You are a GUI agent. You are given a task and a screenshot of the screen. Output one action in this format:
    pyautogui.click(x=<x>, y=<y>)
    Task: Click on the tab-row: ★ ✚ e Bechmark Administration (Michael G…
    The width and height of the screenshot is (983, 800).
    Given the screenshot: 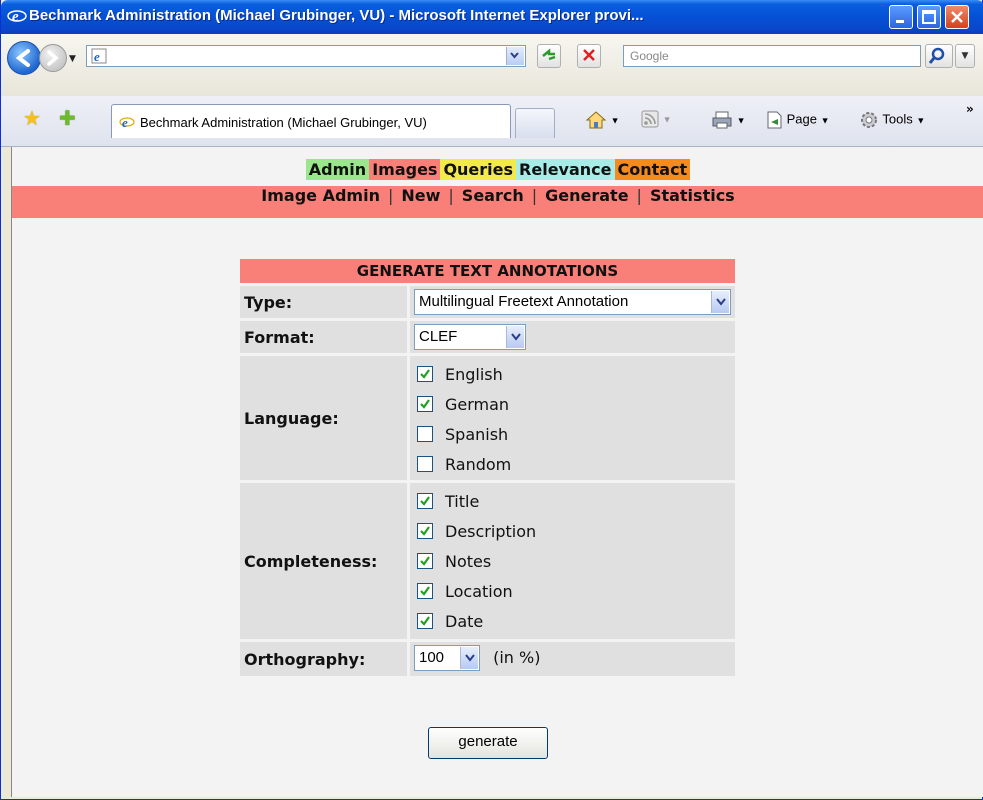 What is the action you would take?
    pyautogui.click(x=492, y=121)
    